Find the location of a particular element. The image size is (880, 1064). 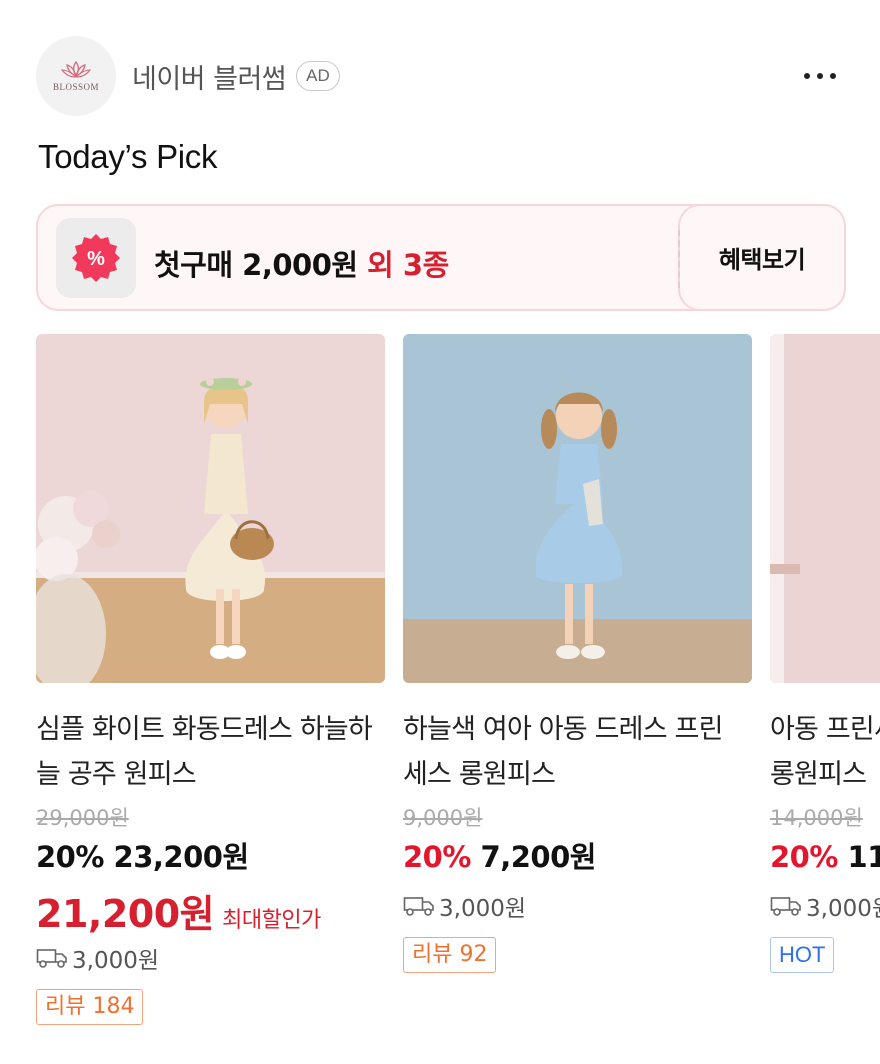

max-discount-label: 최대할인가 is located at coordinates (271, 920).